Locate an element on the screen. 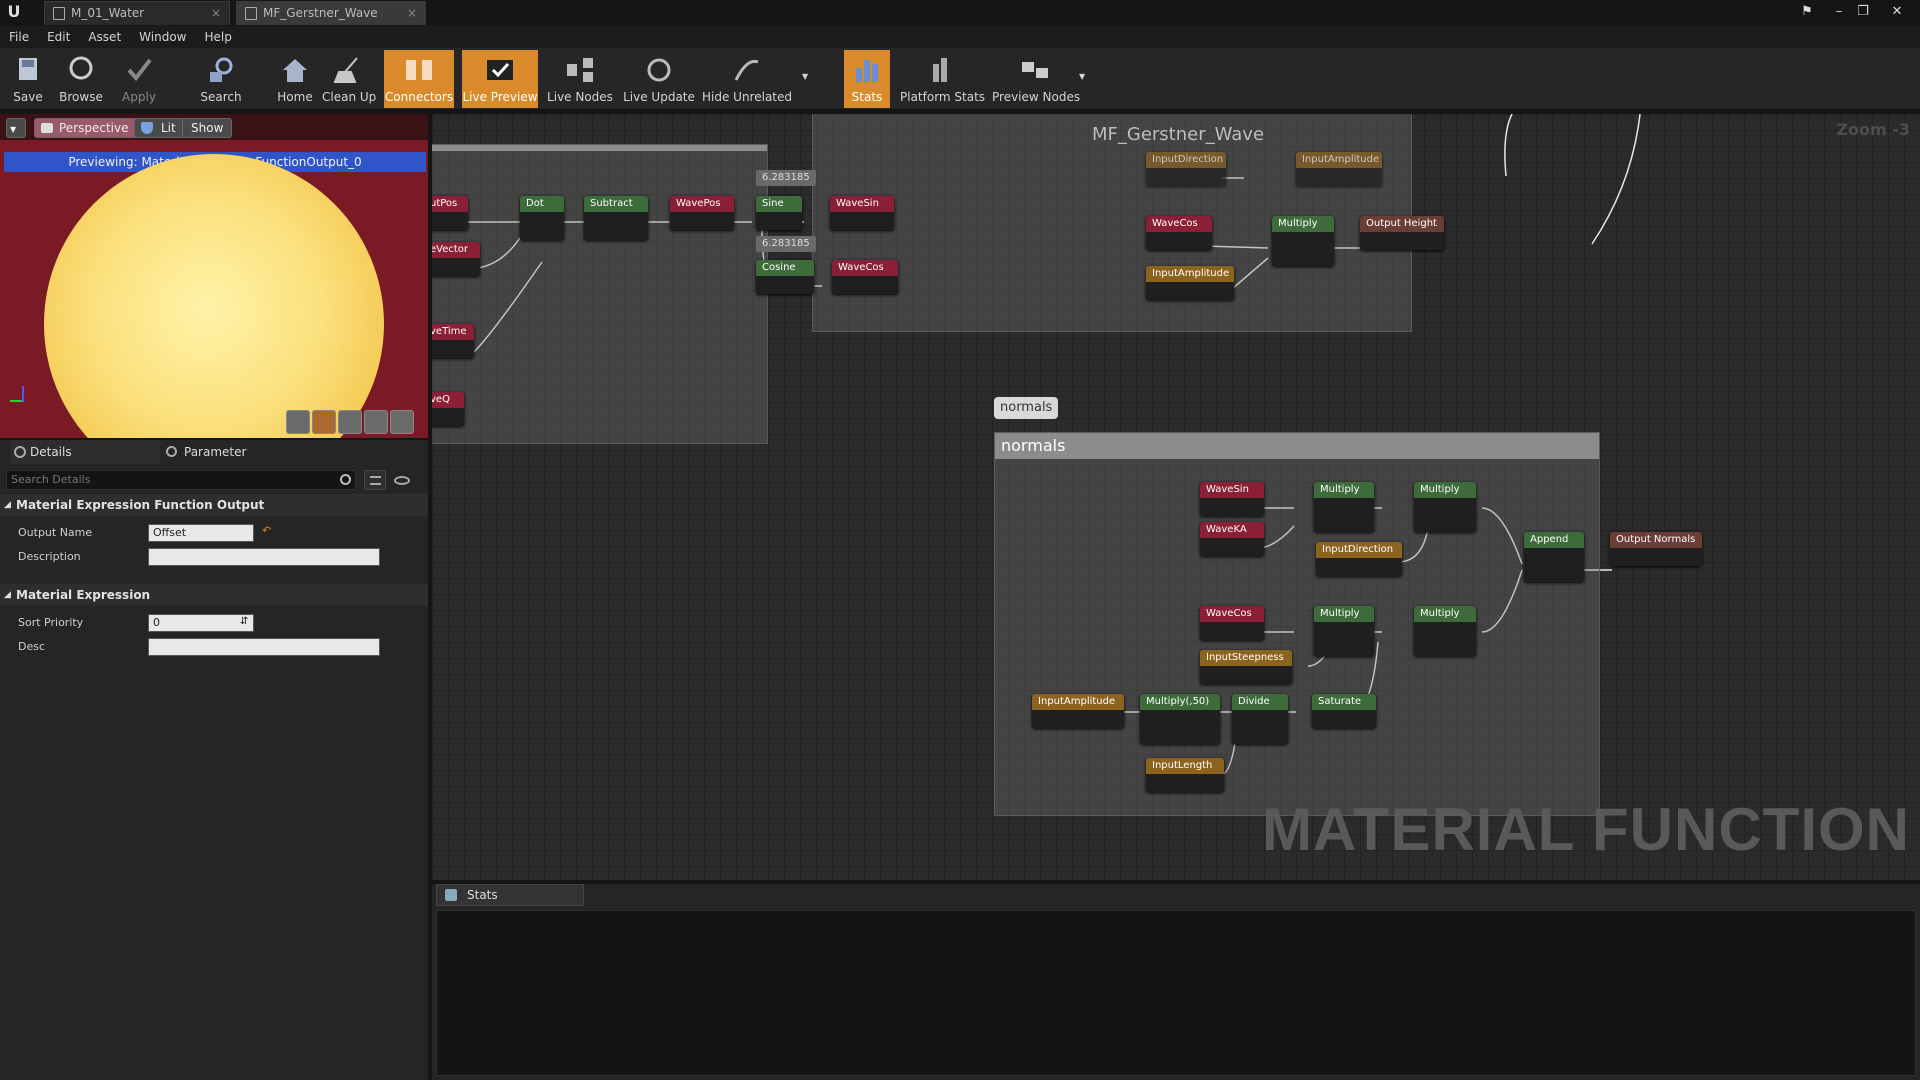  browse-button: Browse is located at coordinates (81, 79).